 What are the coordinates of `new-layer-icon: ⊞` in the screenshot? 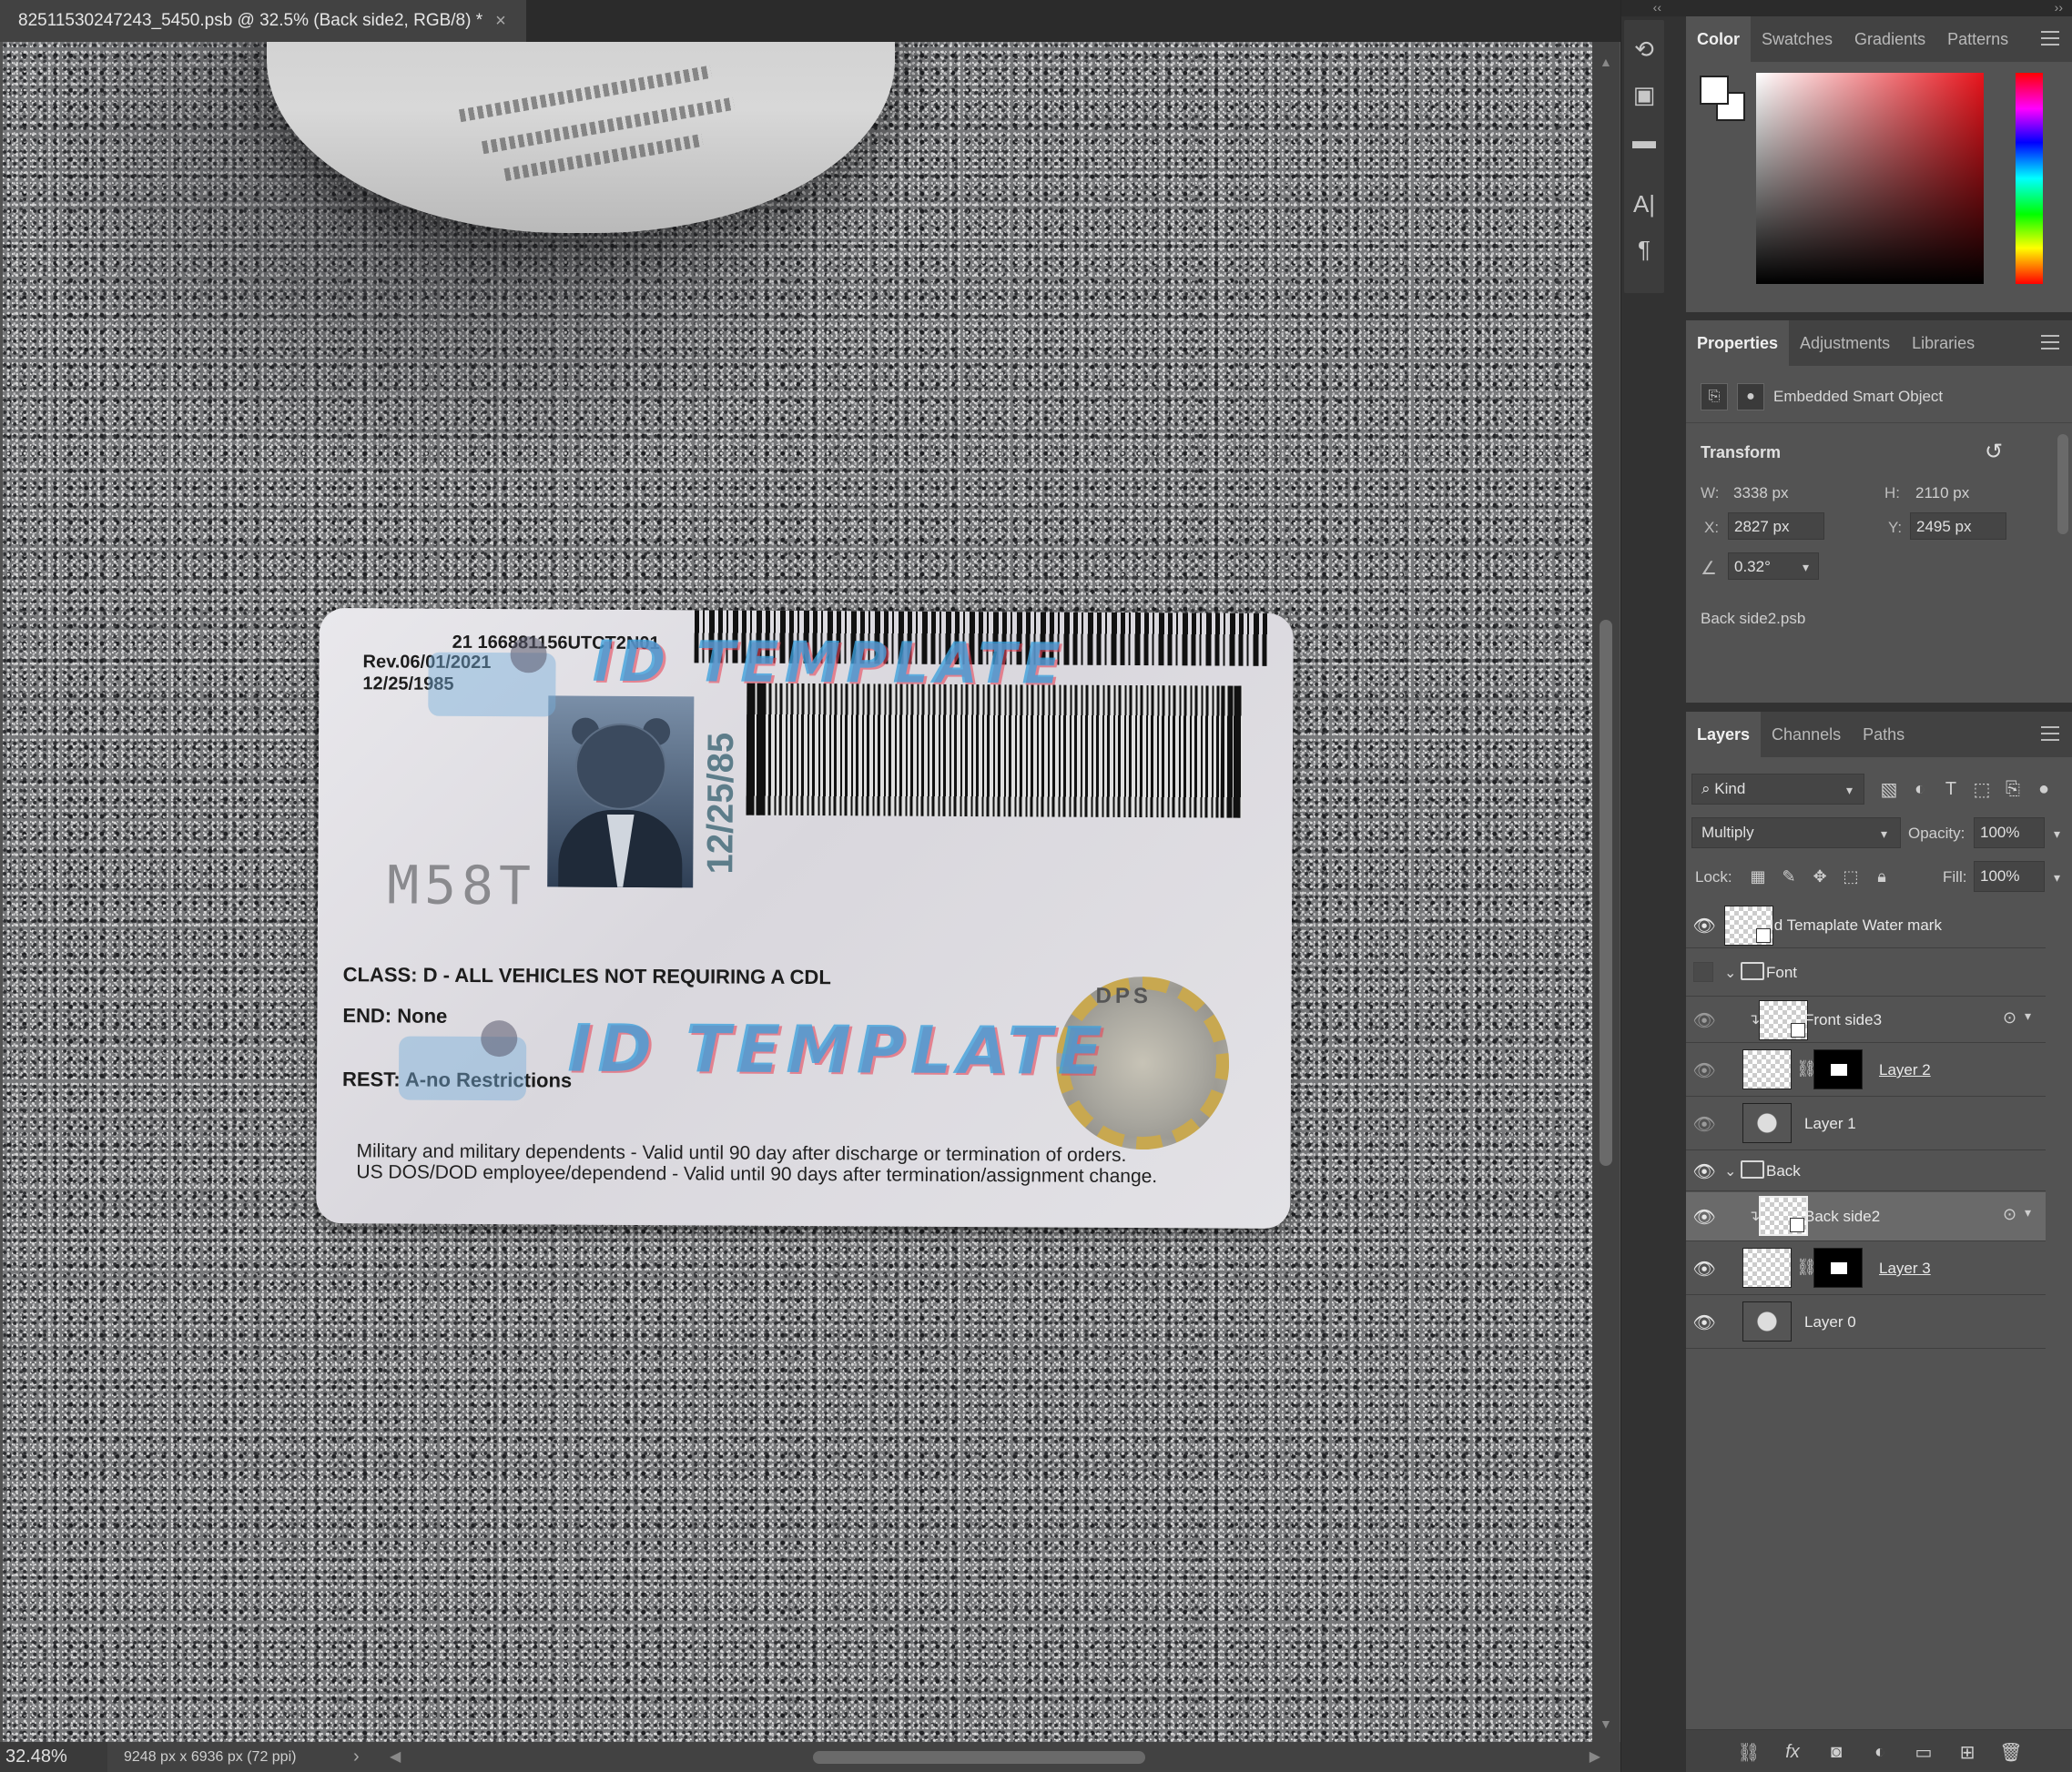 It's located at (1967, 1752).